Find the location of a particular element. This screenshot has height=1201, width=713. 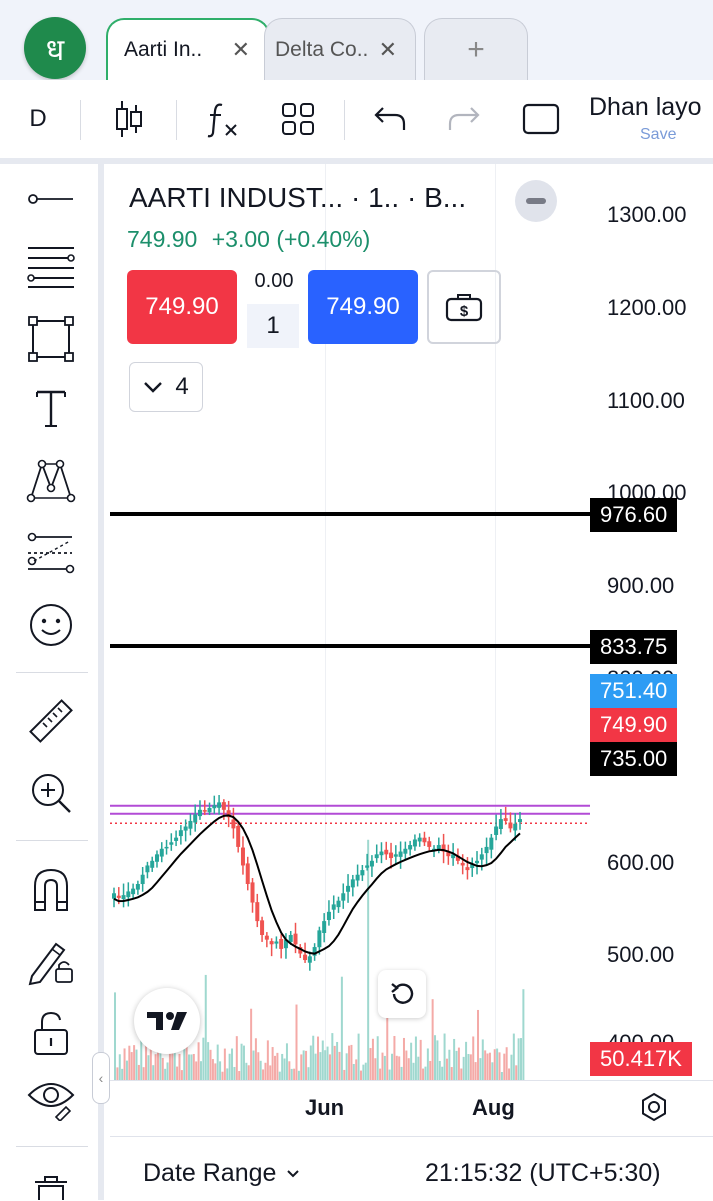

tab-label: Aarti In.. is located at coordinates (163, 49).